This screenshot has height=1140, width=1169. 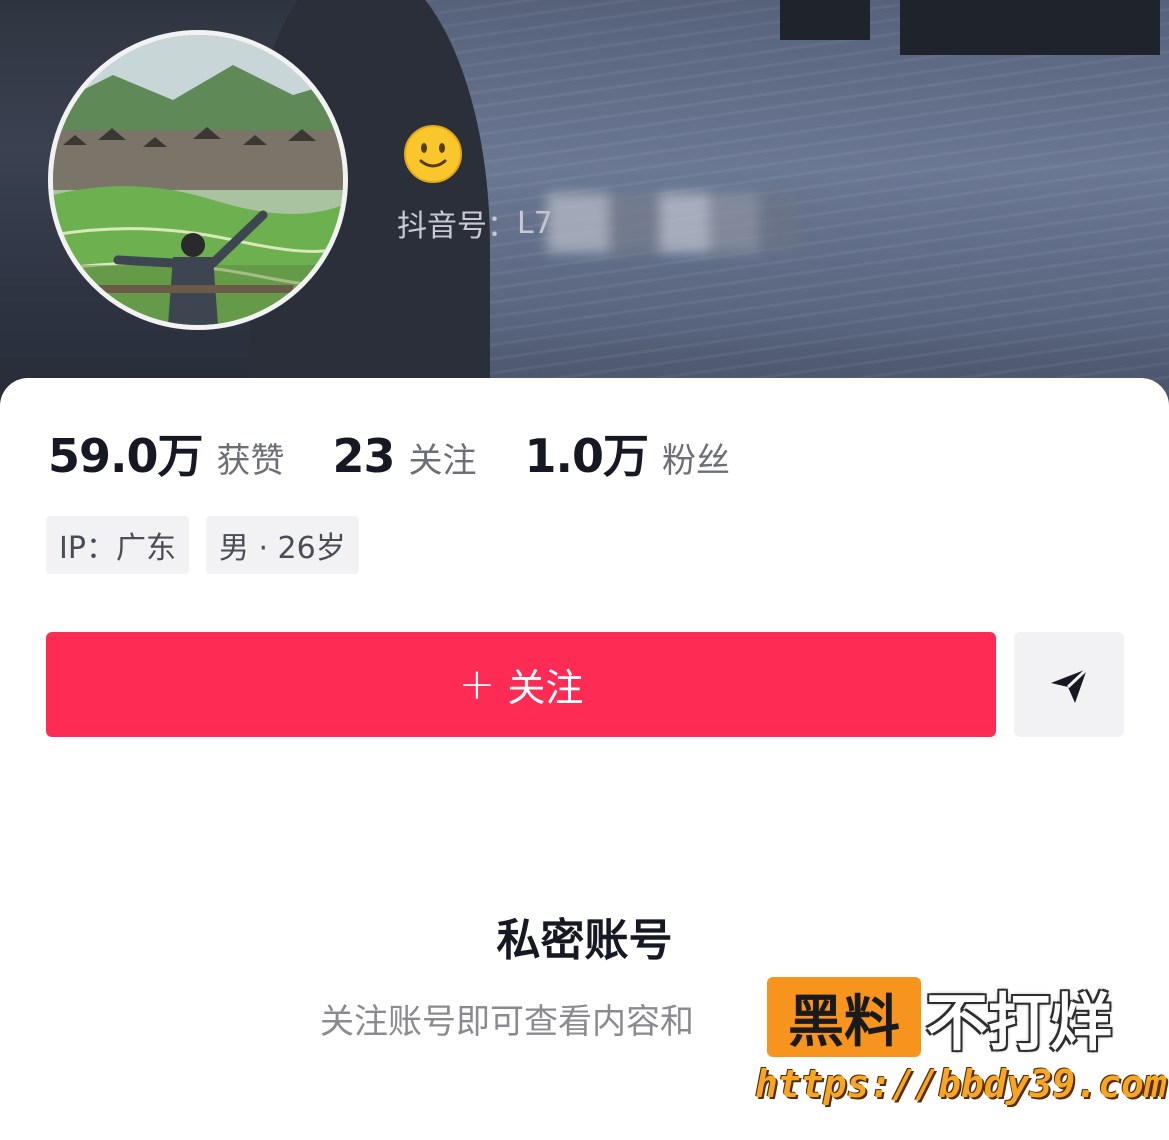 What do you see at coordinates (250, 461) in the screenshot?
I see `stat-likes-label: 获赞` at bounding box center [250, 461].